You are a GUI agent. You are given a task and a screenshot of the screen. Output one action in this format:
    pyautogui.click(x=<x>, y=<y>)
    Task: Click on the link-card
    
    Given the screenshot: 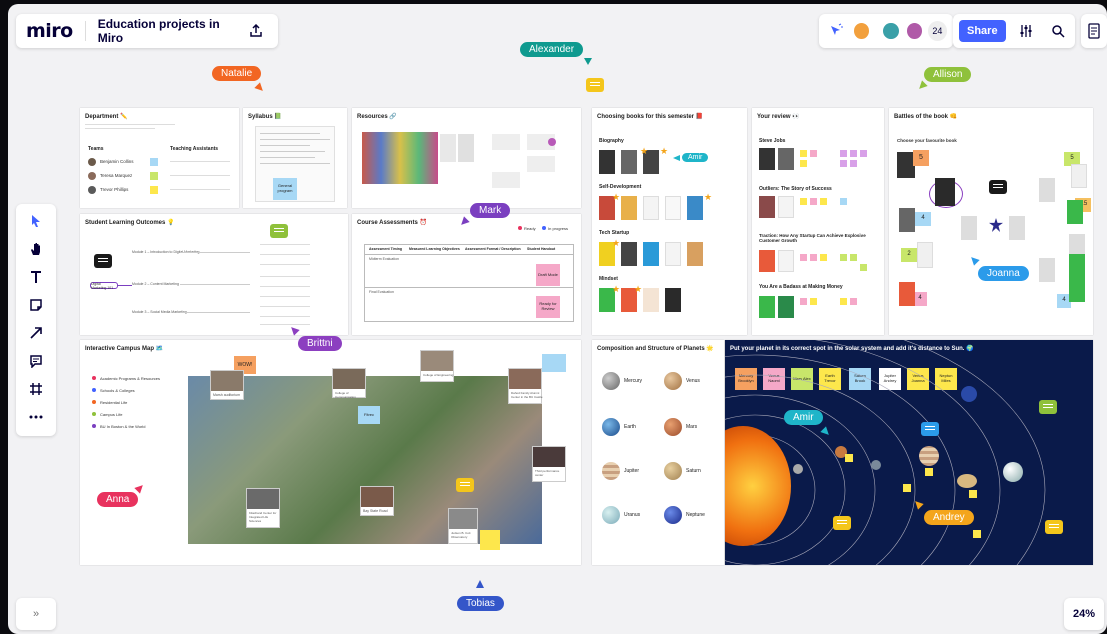 What is the action you would take?
    pyautogui.click(x=506, y=180)
    